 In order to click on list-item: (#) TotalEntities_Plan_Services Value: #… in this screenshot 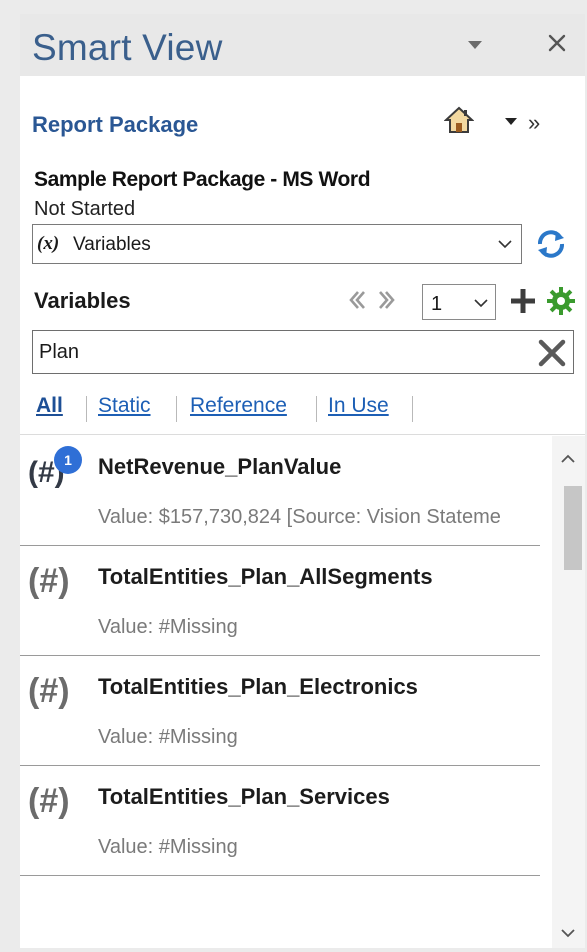, I will do `click(286, 821)`.